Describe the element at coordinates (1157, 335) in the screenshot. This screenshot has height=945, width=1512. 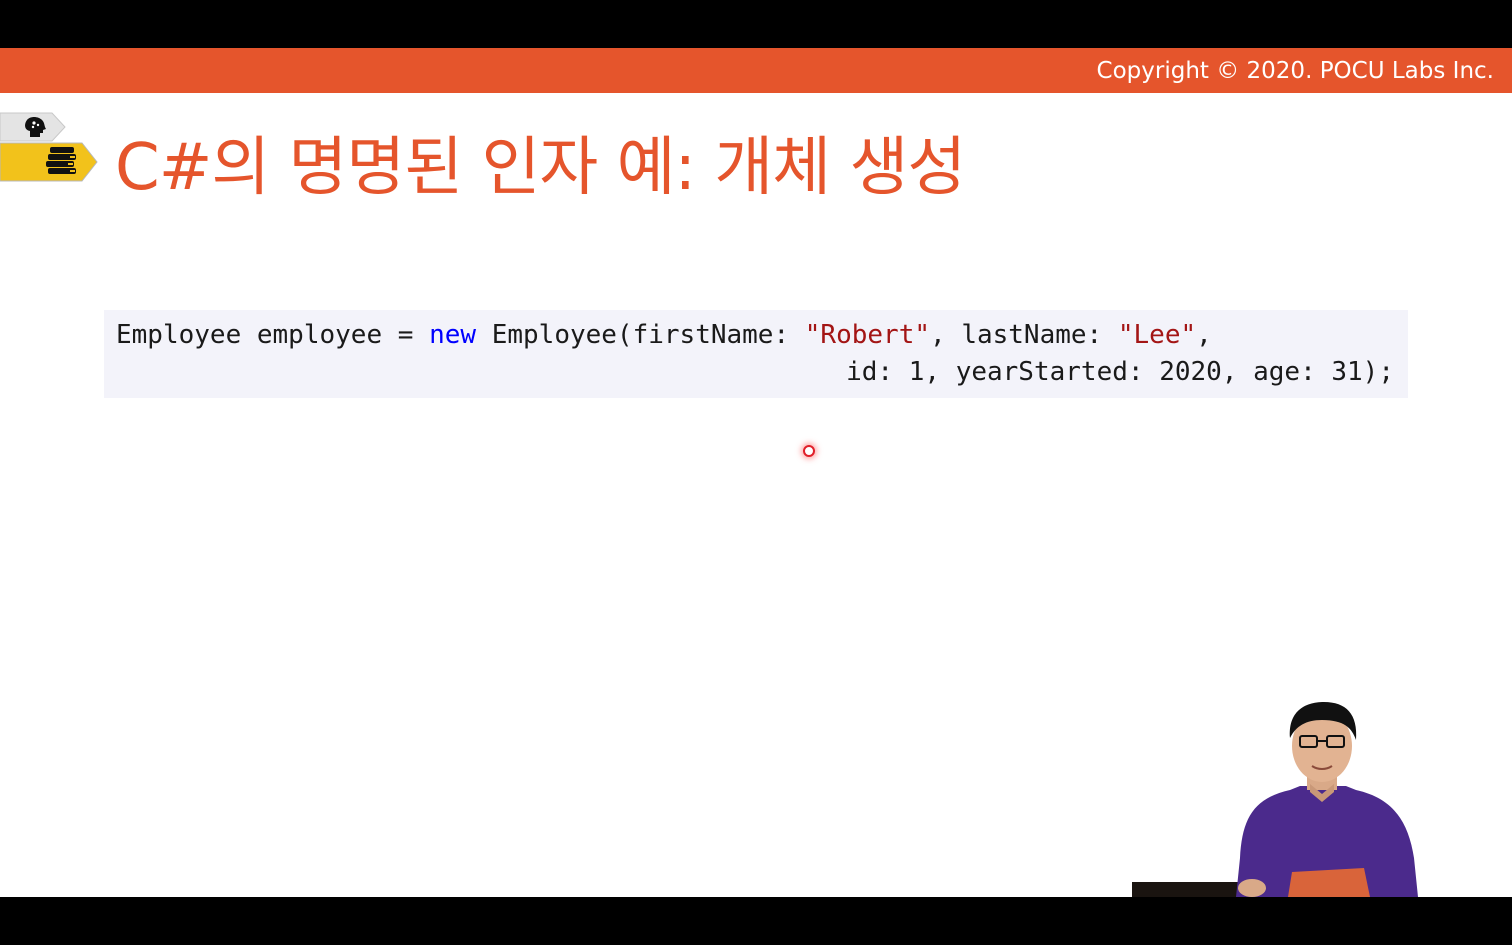
I see `code-string: "Lee"` at that location.